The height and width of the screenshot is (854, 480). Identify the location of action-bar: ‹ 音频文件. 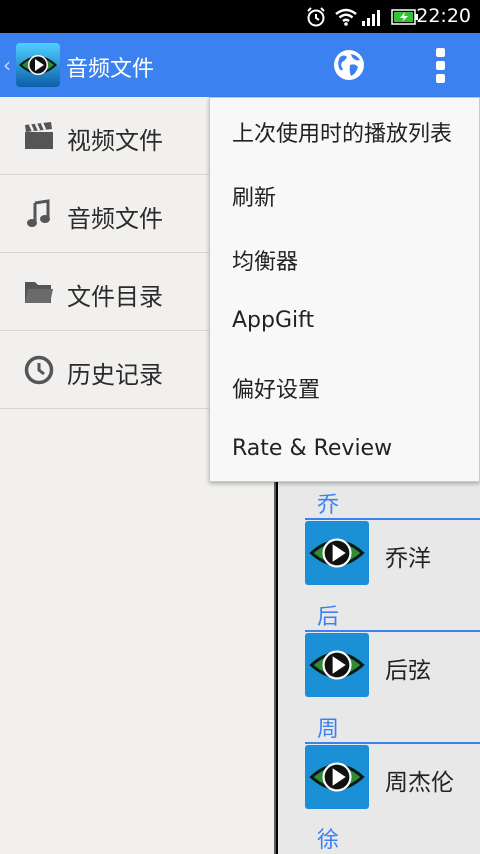
(240, 65).